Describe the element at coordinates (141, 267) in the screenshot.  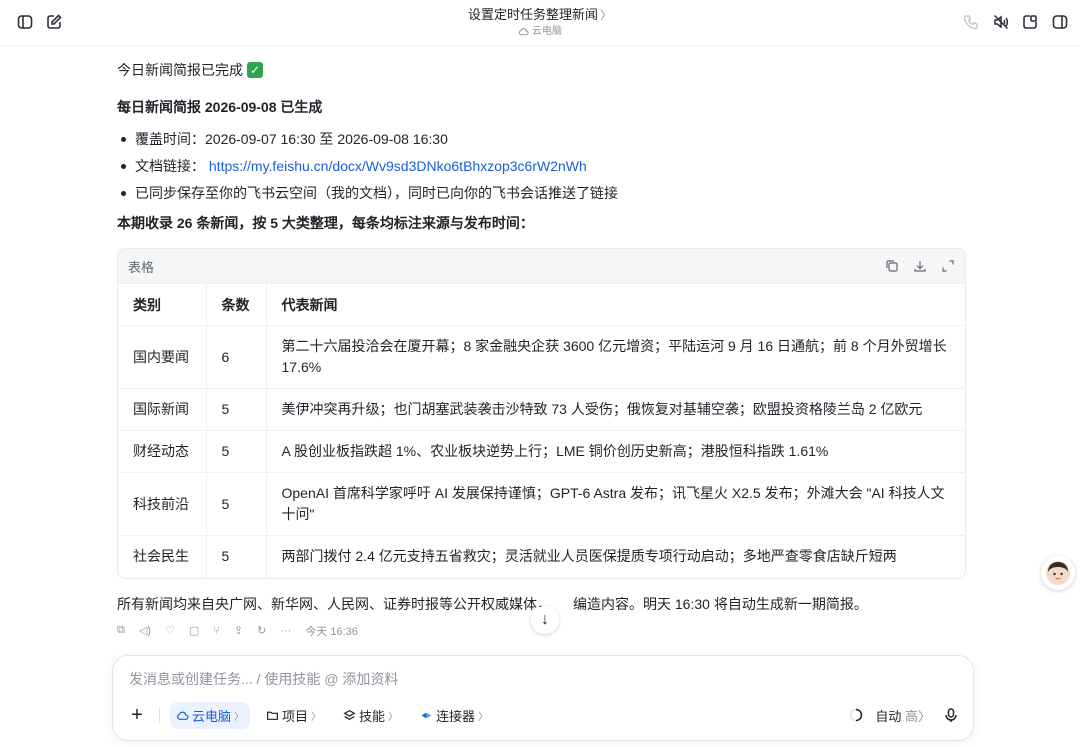
I see `table-label: 表格` at that location.